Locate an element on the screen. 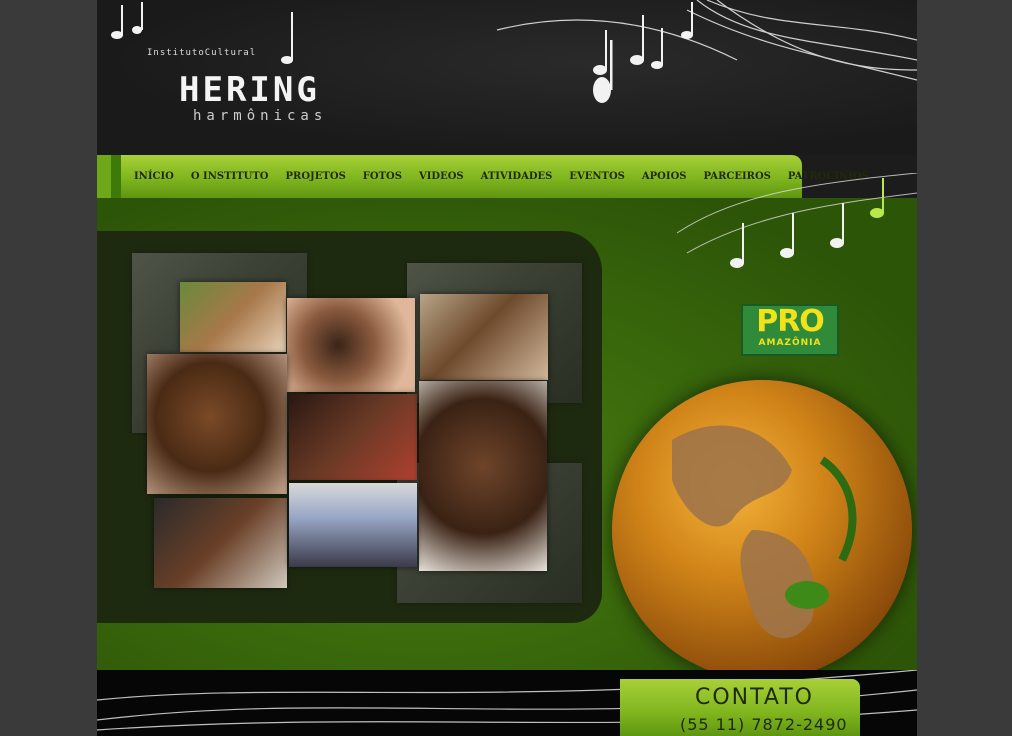  contact-label: CONTATO is located at coordinates (754, 697).